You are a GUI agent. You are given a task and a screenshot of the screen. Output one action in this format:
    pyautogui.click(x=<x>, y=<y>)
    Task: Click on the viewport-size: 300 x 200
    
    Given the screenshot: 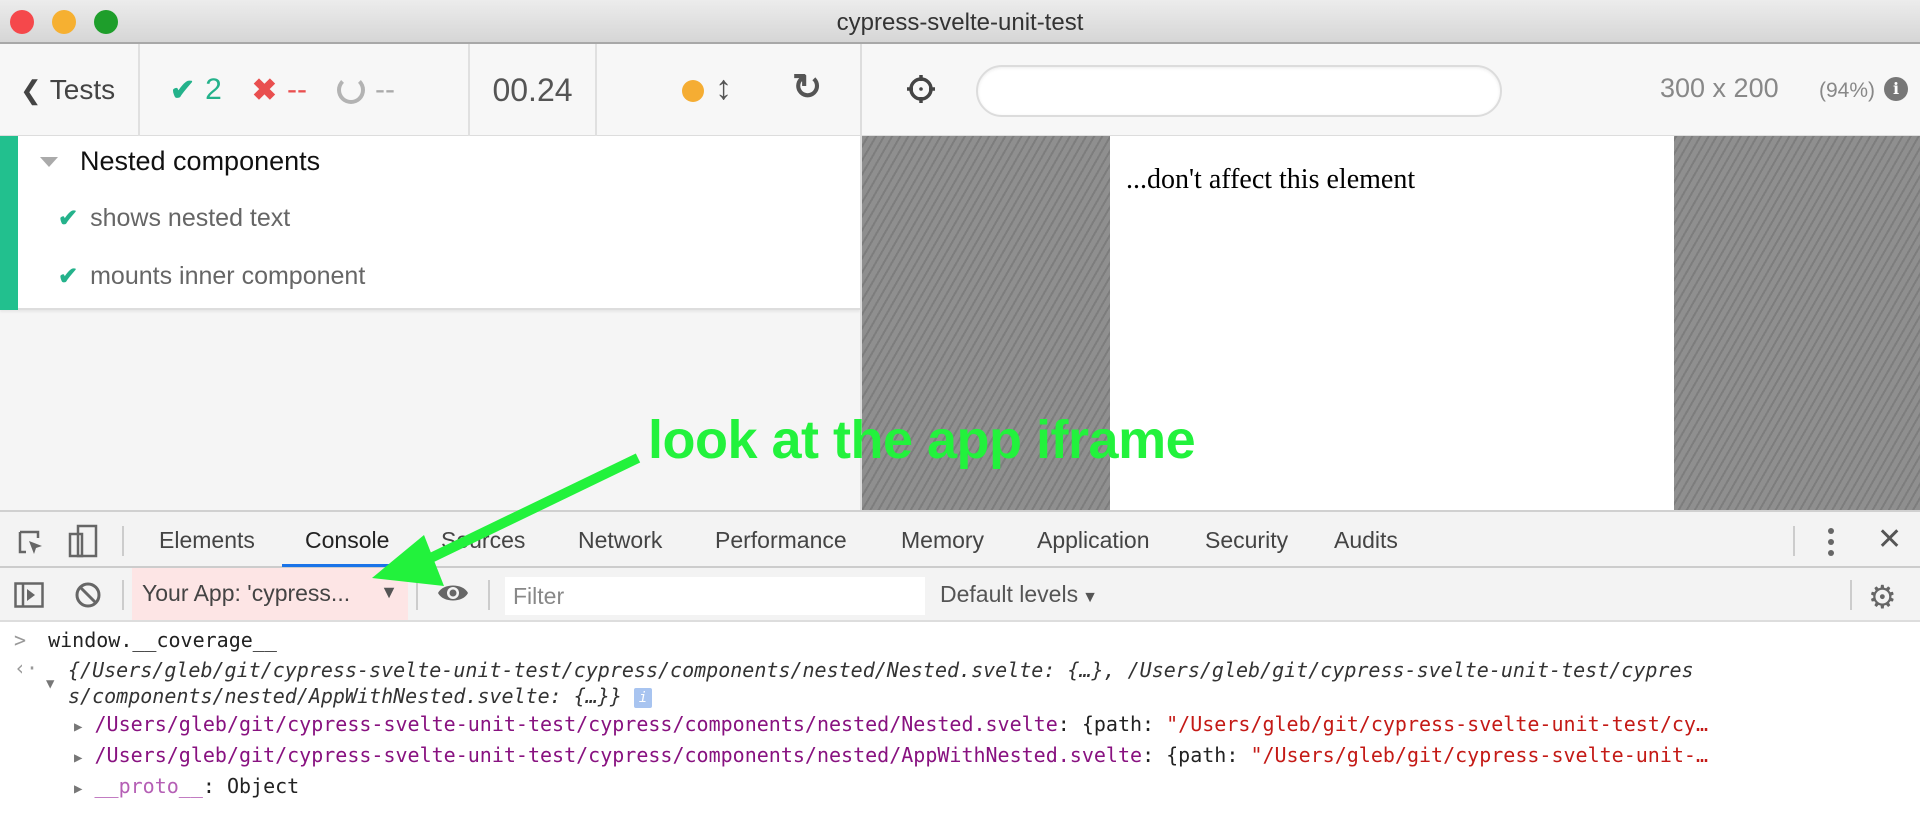 What is the action you would take?
    pyautogui.click(x=1719, y=88)
    